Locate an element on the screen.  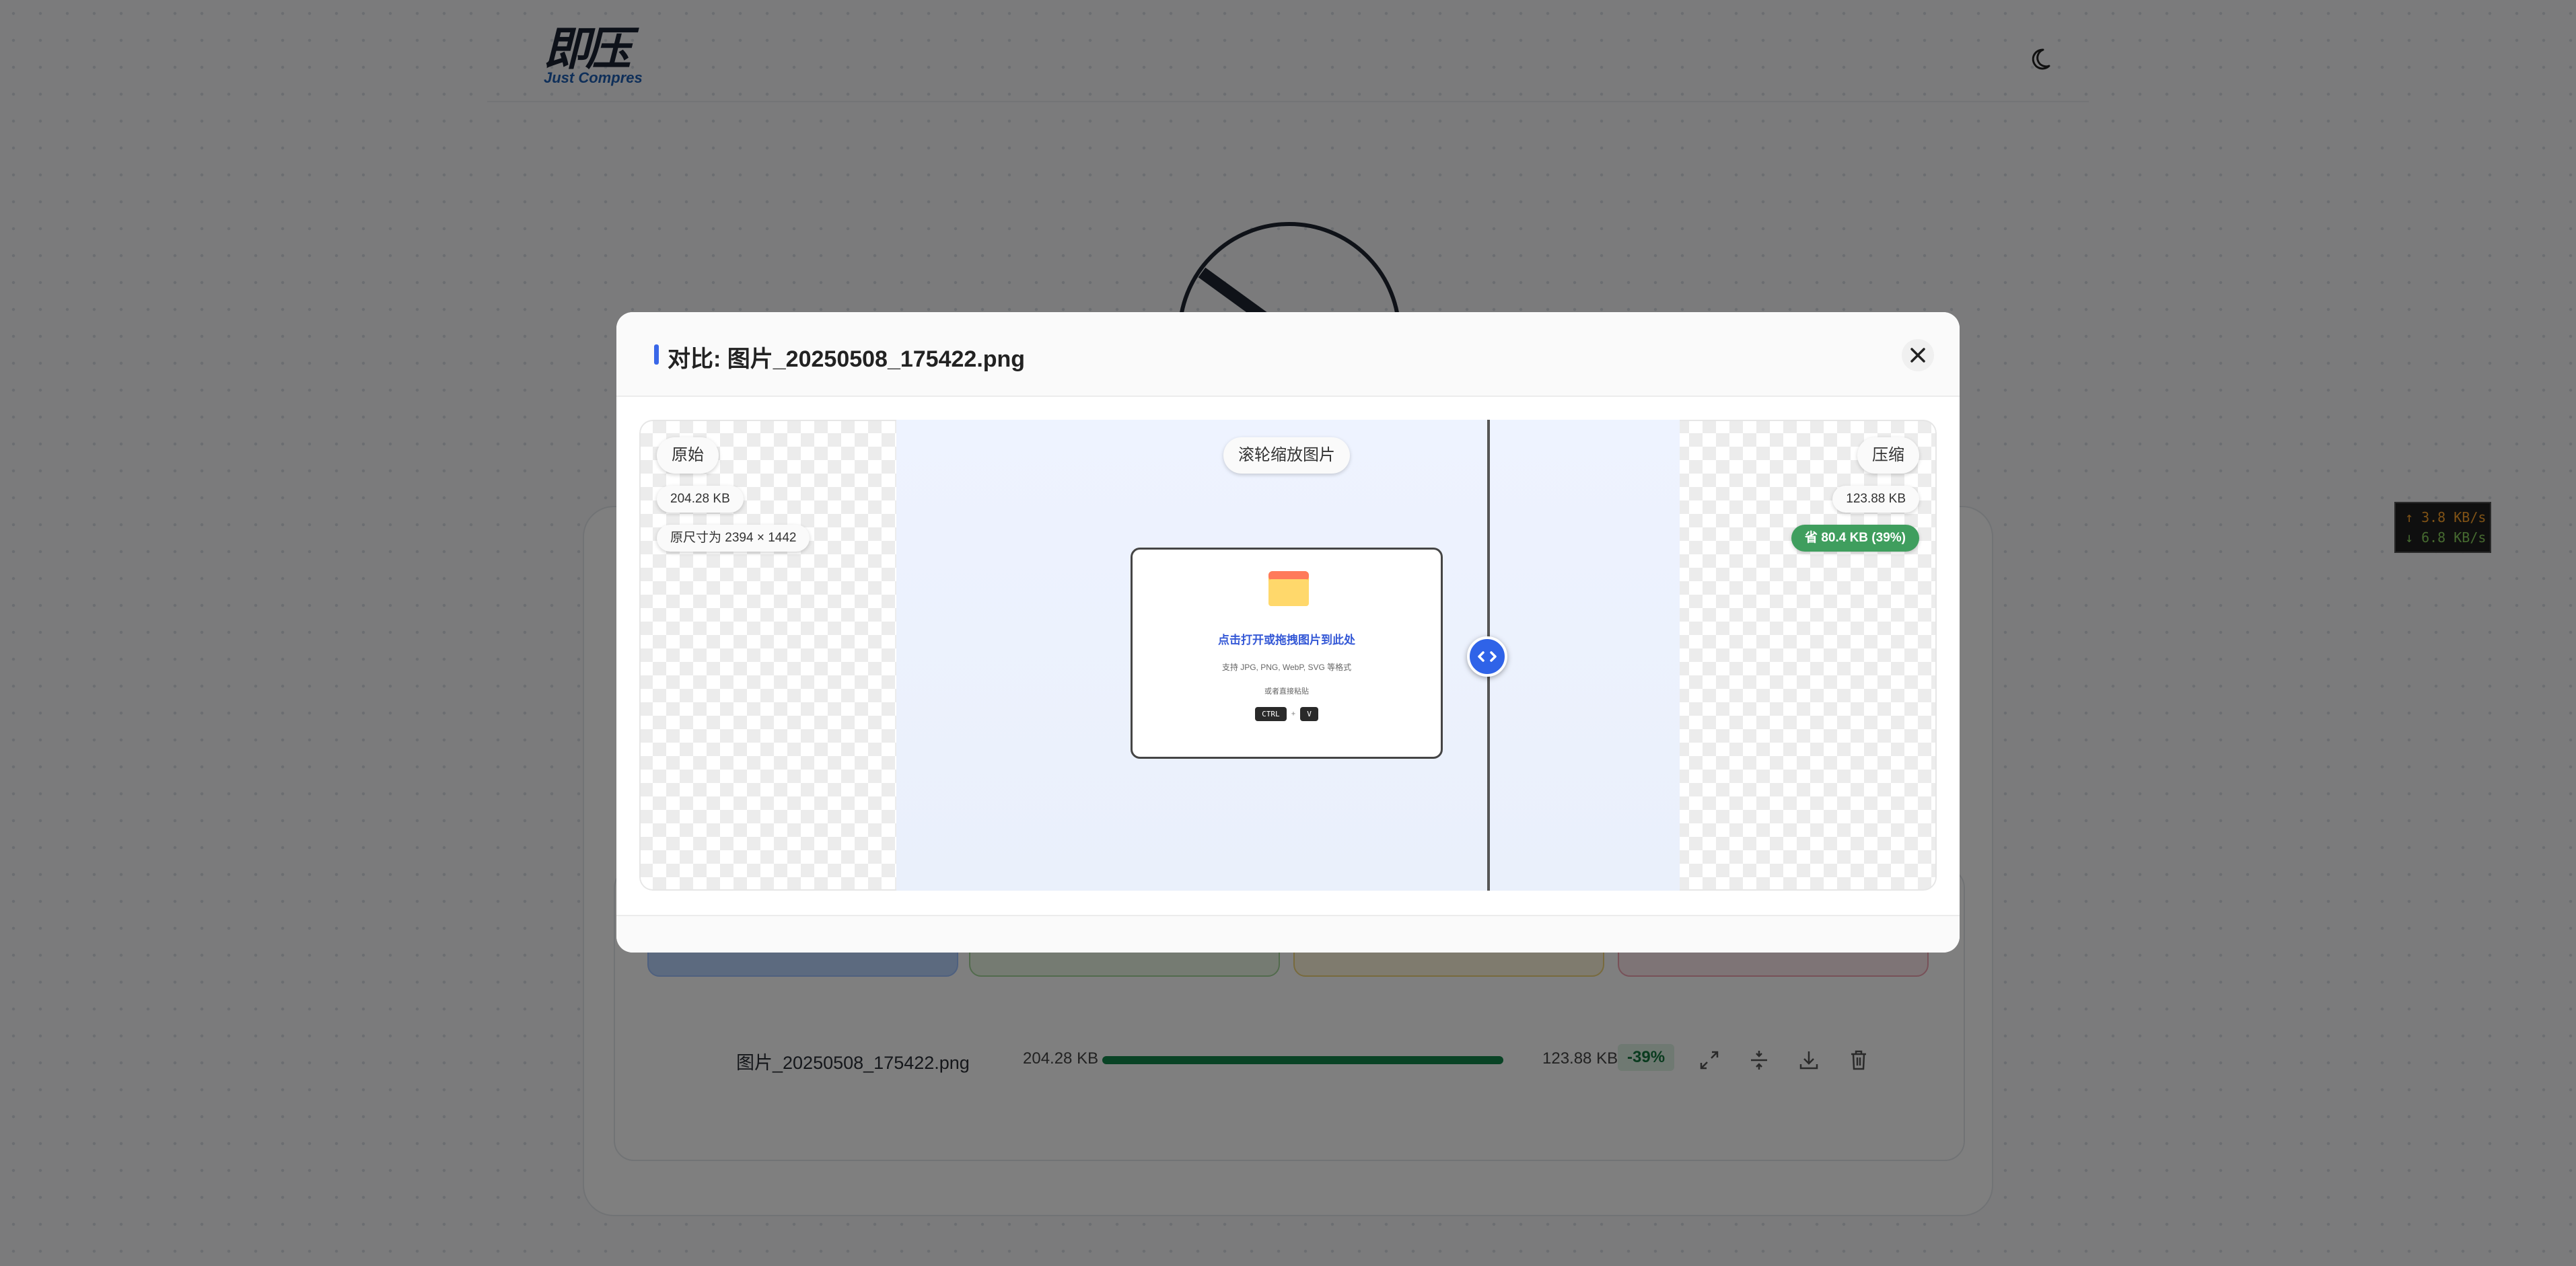
upload-formats-text: 支持 JPG, PNG, WebP, SVG 等格式 is located at coordinates (1286, 667).